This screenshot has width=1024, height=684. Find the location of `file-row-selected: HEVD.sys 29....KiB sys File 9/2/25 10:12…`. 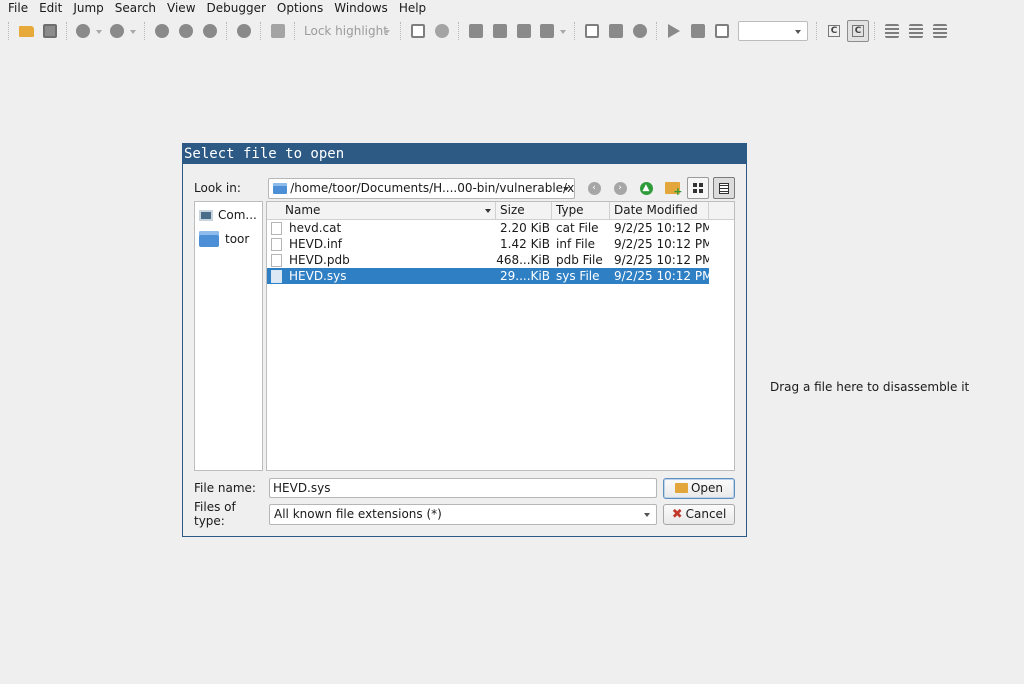

file-row-selected: HEVD.sys 29....KiB sys File 9/2/25 10:12… is located at coordinates (488, 276).